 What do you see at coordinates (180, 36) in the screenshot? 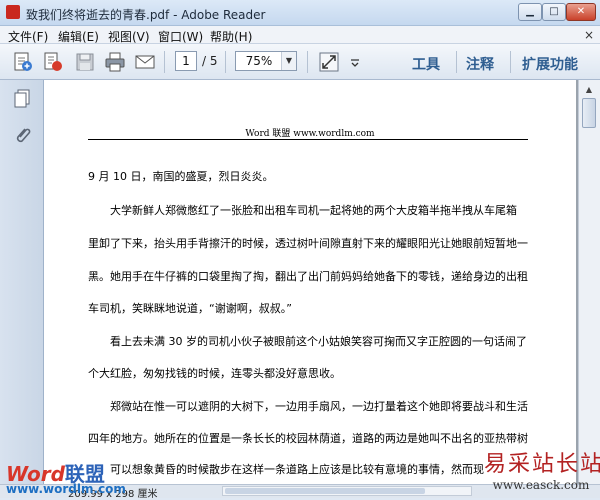
I see `menu-window: 窗口(W)` at bounding box center [180, 36].